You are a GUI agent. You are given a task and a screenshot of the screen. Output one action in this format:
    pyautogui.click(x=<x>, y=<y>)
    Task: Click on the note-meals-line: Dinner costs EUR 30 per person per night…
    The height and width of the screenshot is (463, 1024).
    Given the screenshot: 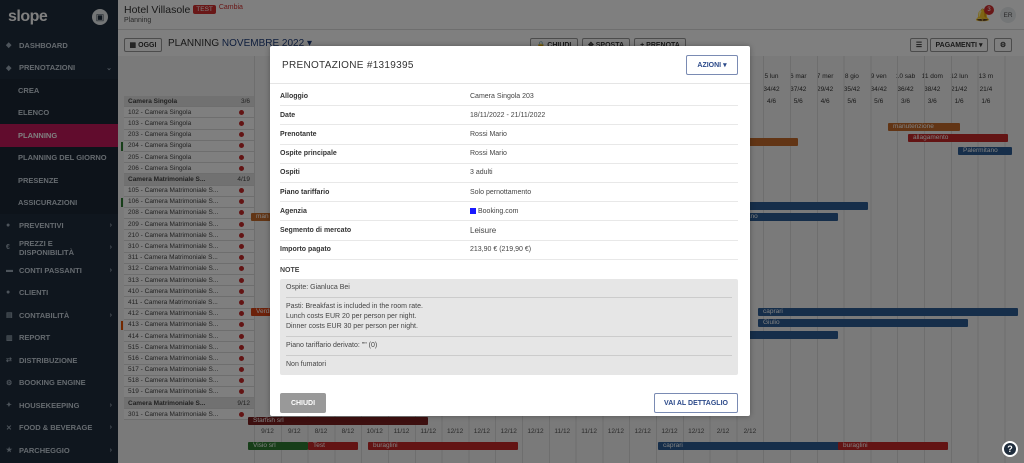 What is the action you would take?
    pyautogui.click(x=352, y=326)
    